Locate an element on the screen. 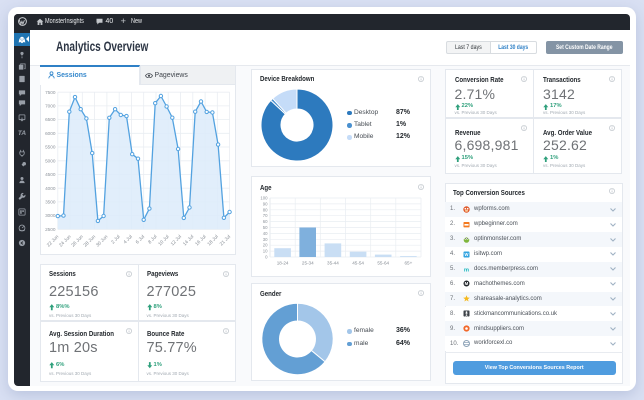 This screenshot has width=644, height=400. svg-text: 10 is located at coordinates (265, 251).